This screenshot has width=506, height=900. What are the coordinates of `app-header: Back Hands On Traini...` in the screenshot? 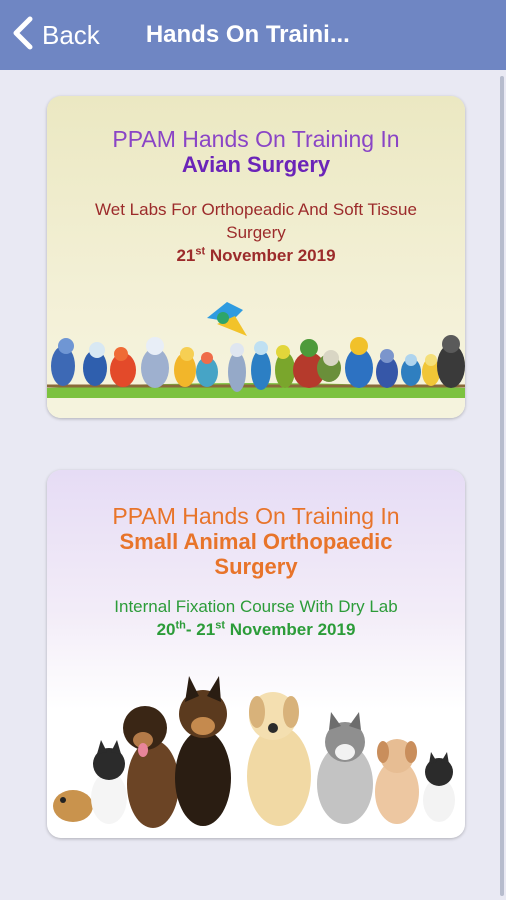 It's located at (253, 35).